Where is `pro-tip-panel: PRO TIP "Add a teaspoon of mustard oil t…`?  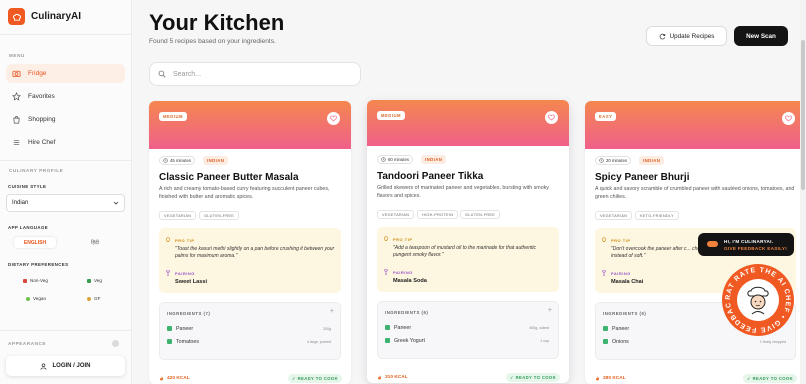 pro-tip-panel: PRO TIP "Add a teaspoon of mustard oil t… is located at coordinates (468, 259).